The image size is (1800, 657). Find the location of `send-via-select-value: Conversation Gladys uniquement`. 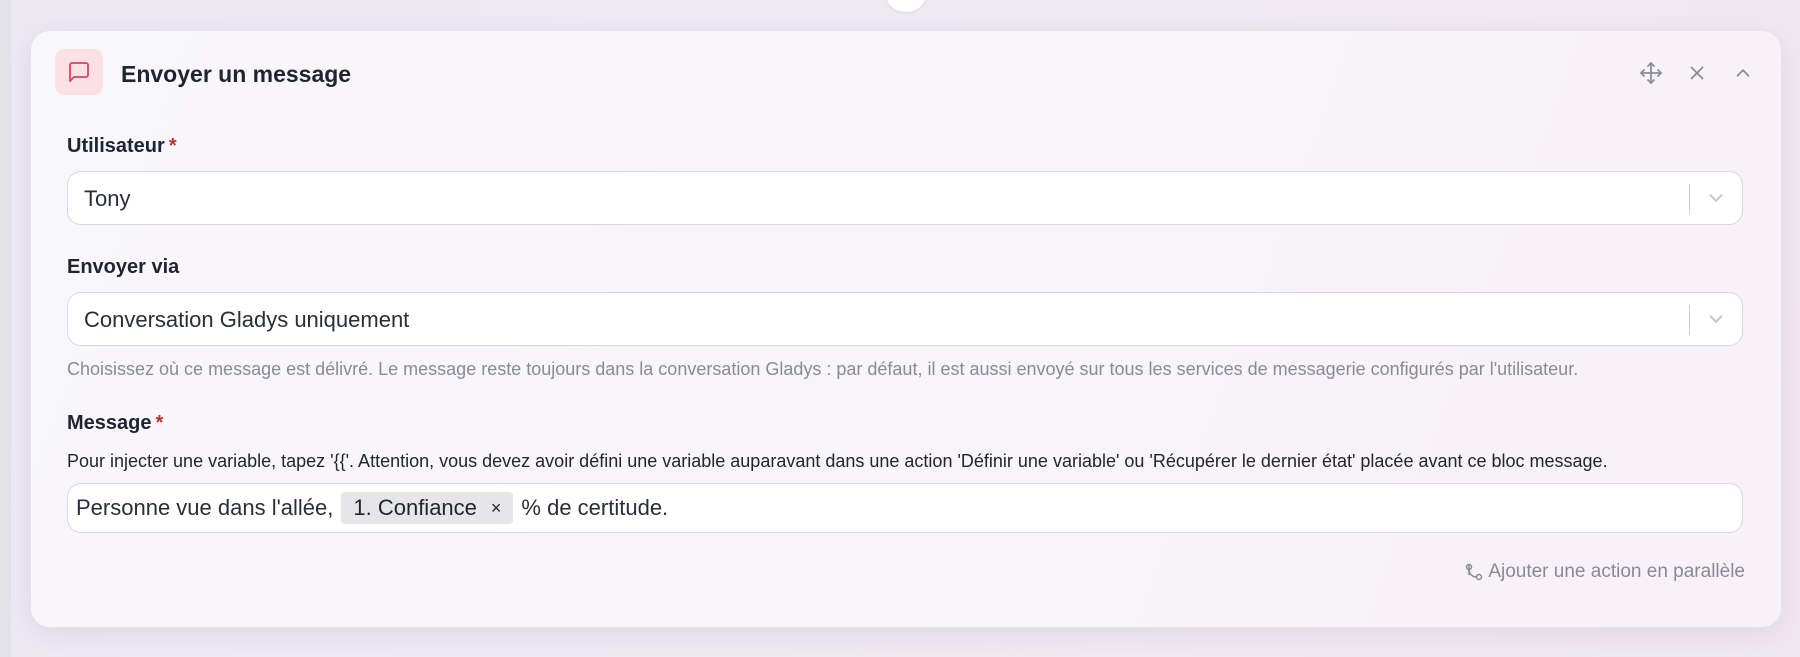

send-via-select-value: Conversation Gladys uniquement is located at coordinates (247, 319).